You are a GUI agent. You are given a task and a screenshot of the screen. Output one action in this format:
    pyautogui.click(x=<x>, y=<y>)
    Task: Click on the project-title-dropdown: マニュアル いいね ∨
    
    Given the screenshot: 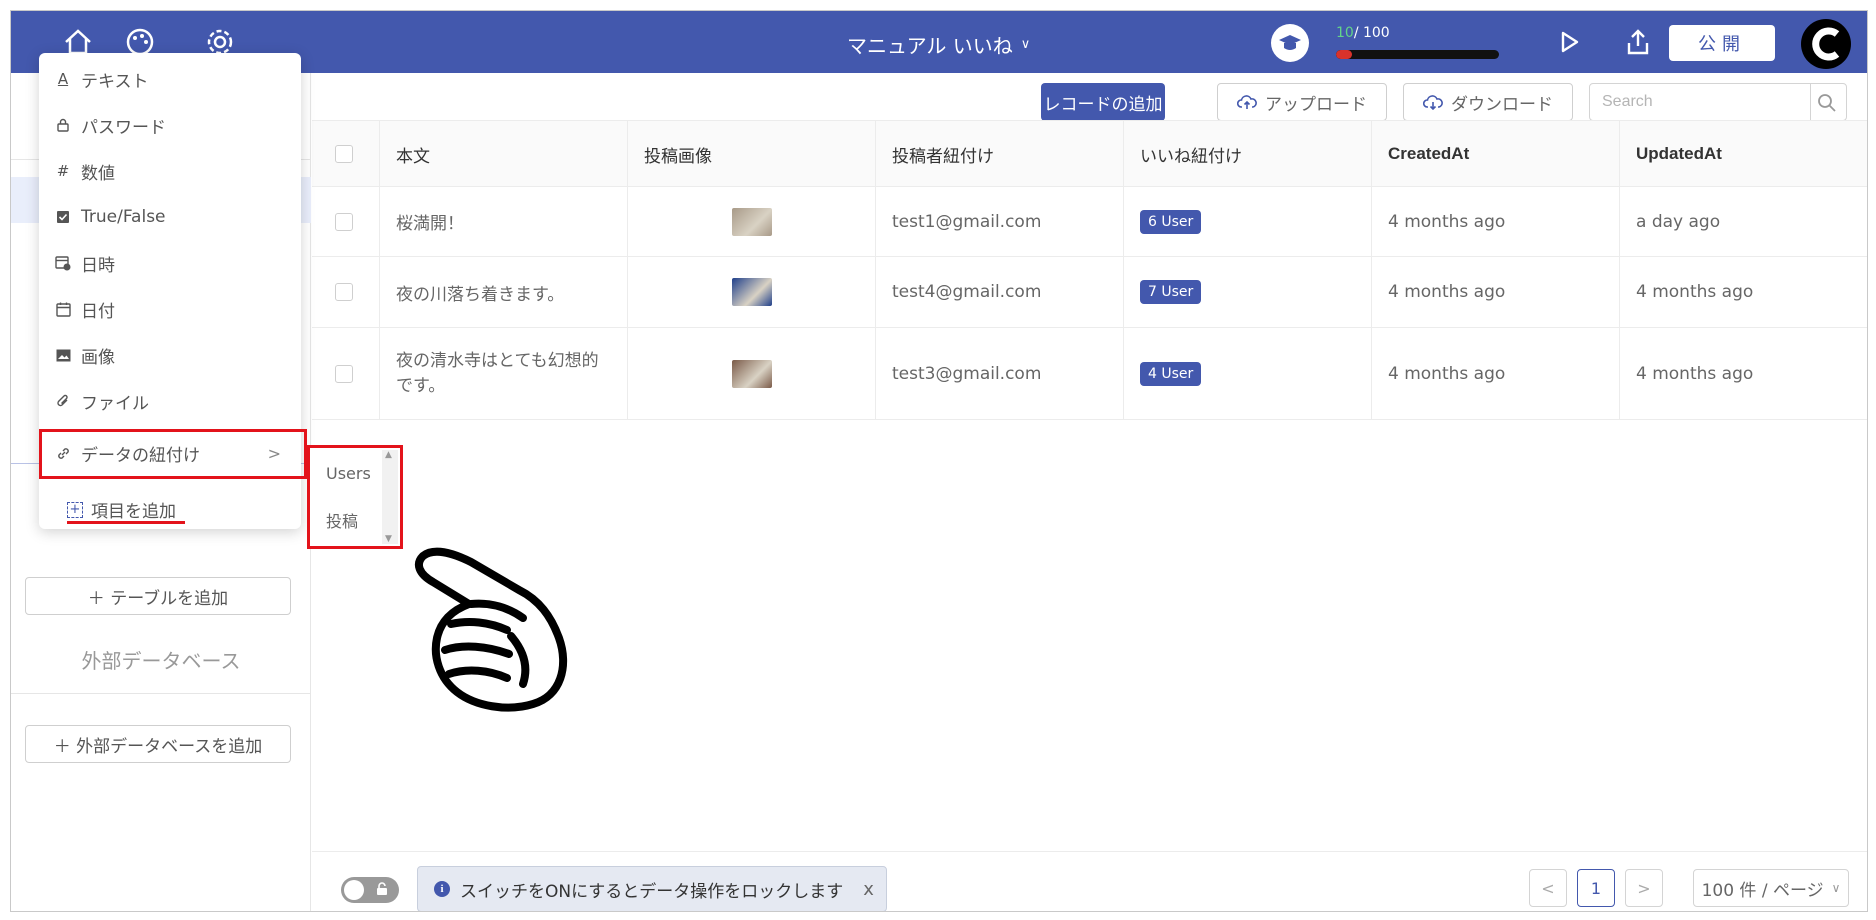 What is the action you would take?
    pyautogui.click(x=938, y=44)
    